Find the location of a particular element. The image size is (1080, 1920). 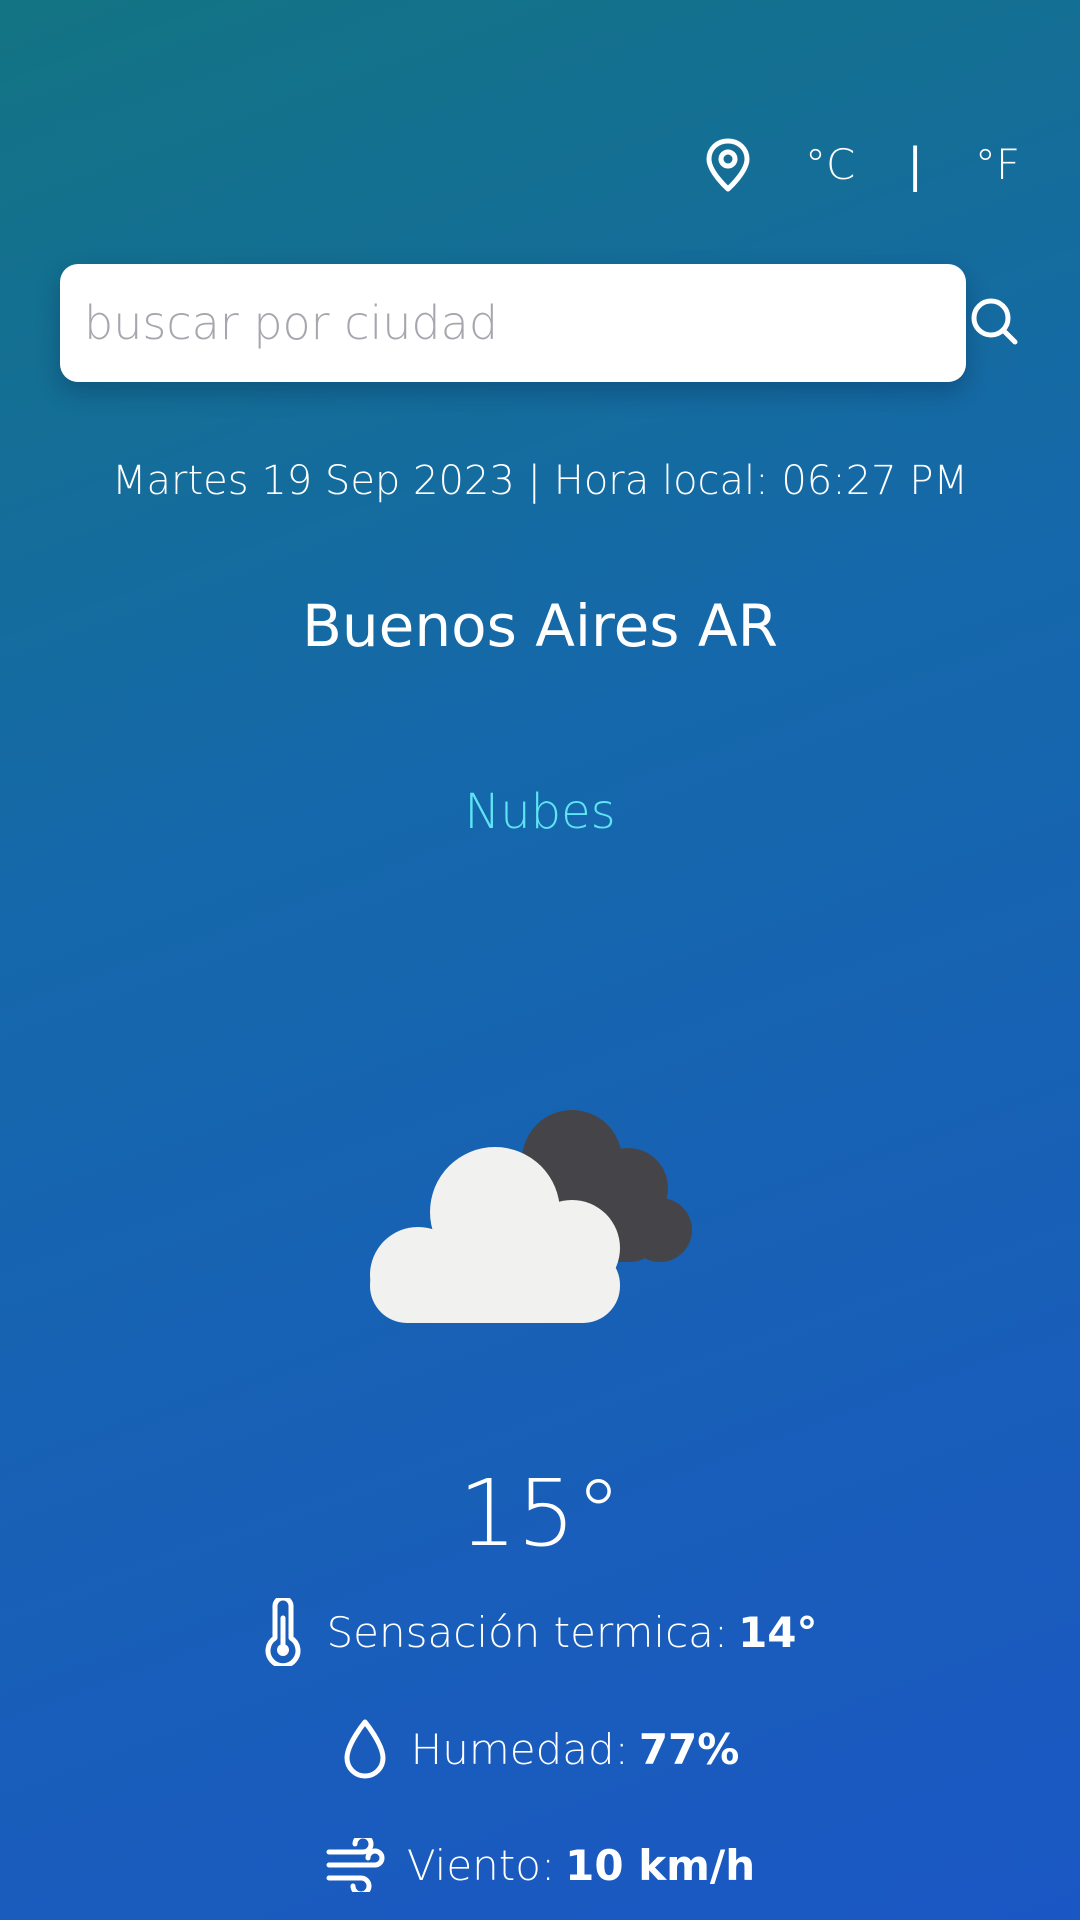

map-pin-icon is located at coordinates (728, 165).